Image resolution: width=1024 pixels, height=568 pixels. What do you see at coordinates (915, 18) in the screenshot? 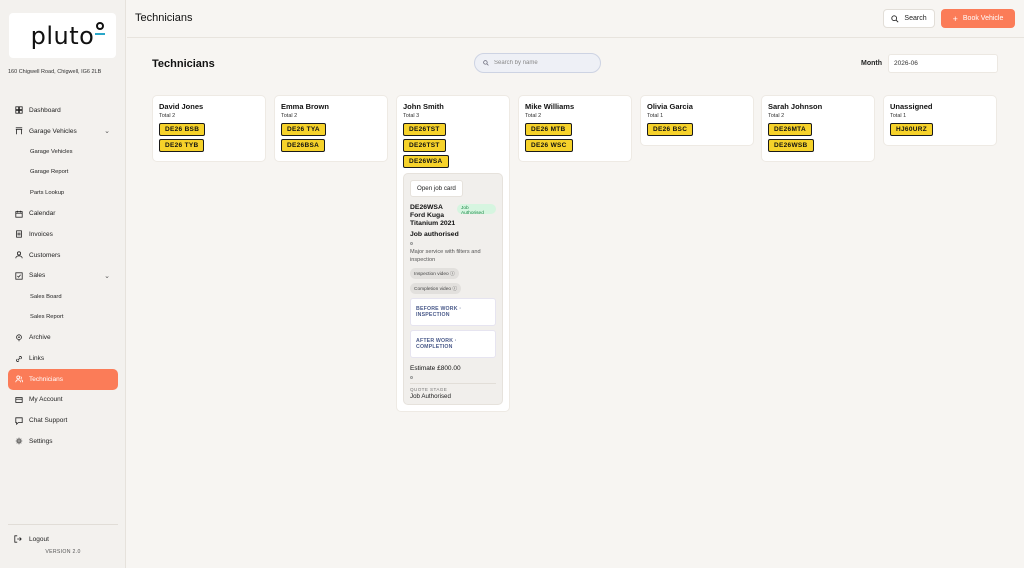
I see `search-button-label: Search` at bounding box center [915, 18].